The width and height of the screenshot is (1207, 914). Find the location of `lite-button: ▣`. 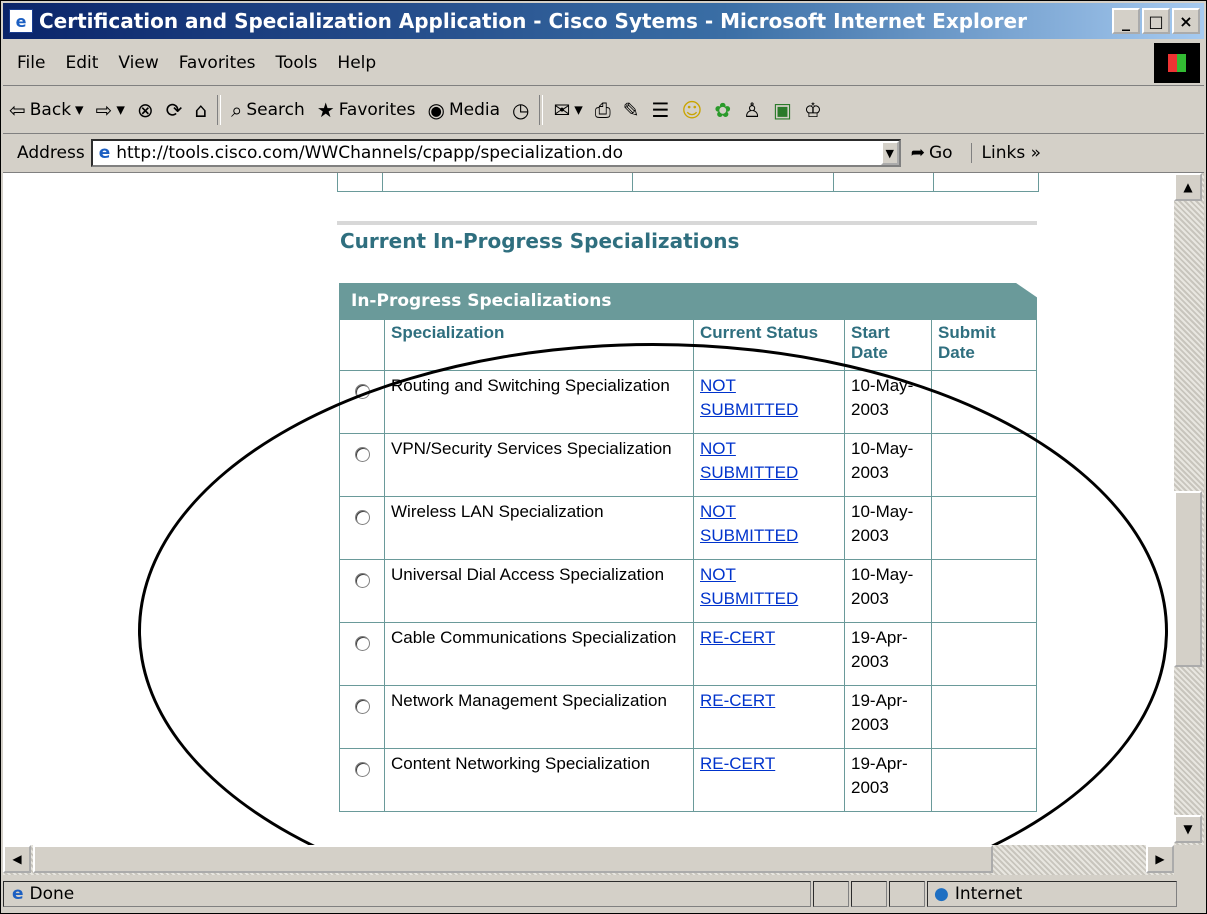

lite-button: ▣ is located at coordinates (782, 110).